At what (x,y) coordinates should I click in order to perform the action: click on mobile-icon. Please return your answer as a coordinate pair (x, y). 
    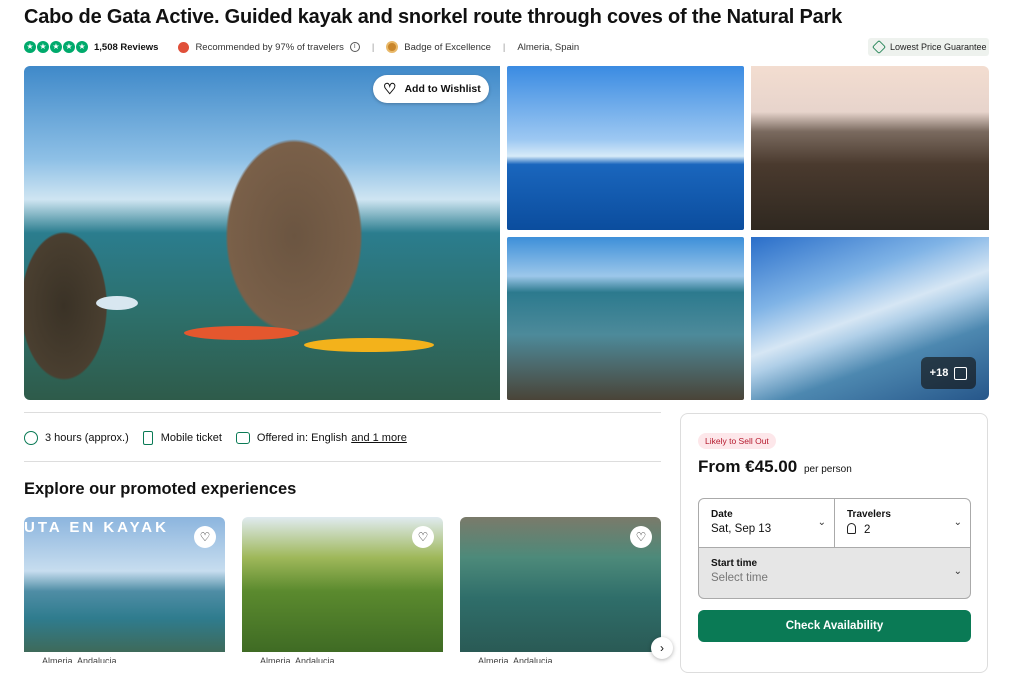
    Looking at the image, I should click on (147, 438).